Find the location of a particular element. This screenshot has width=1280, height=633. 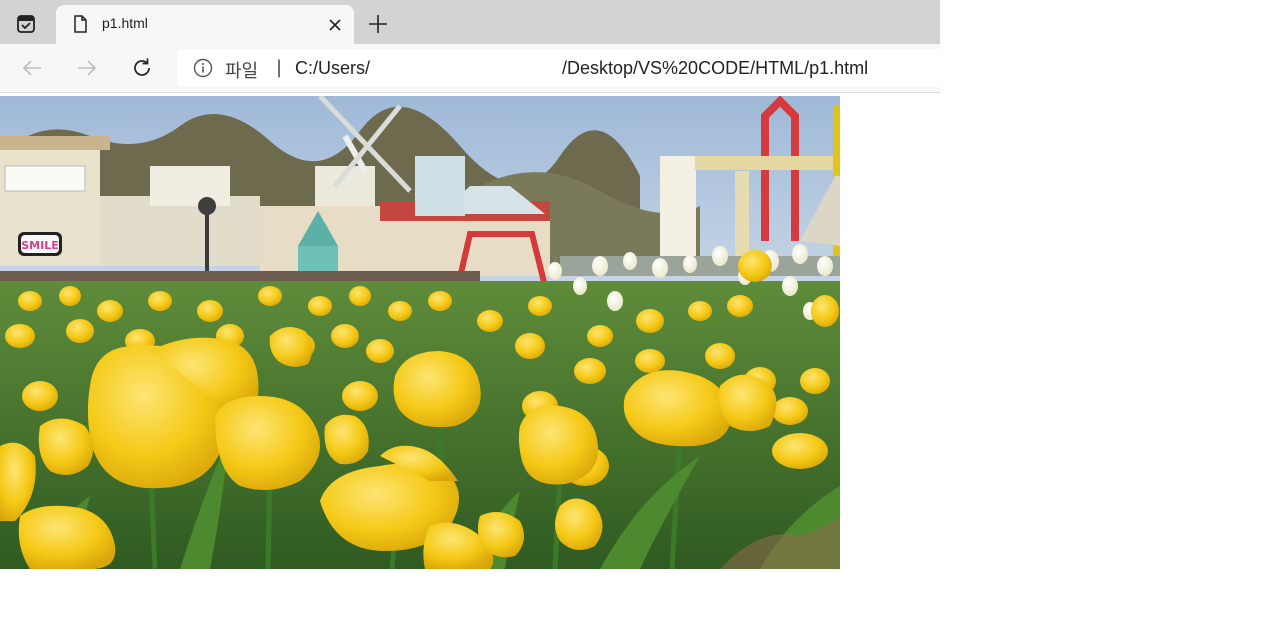

page-icon is located at coordinates (80, 24).